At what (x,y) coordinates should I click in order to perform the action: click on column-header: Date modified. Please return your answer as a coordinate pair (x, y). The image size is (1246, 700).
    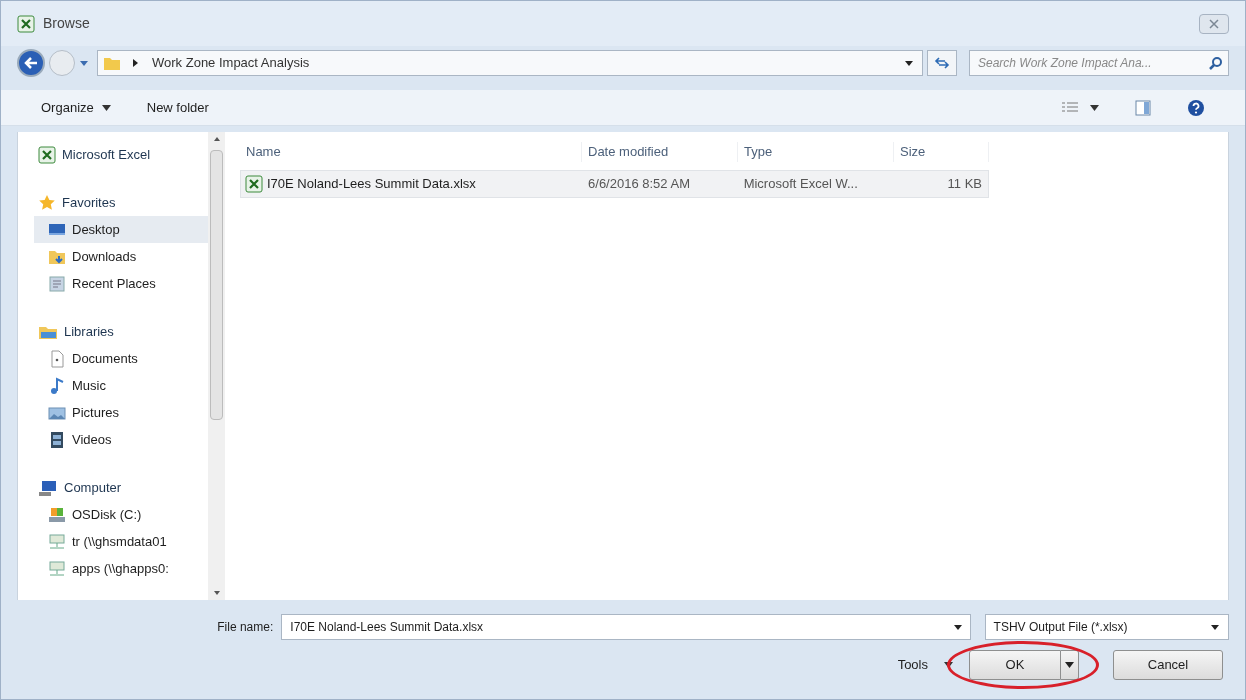
    Looking at the image, I should click on (660, 152).